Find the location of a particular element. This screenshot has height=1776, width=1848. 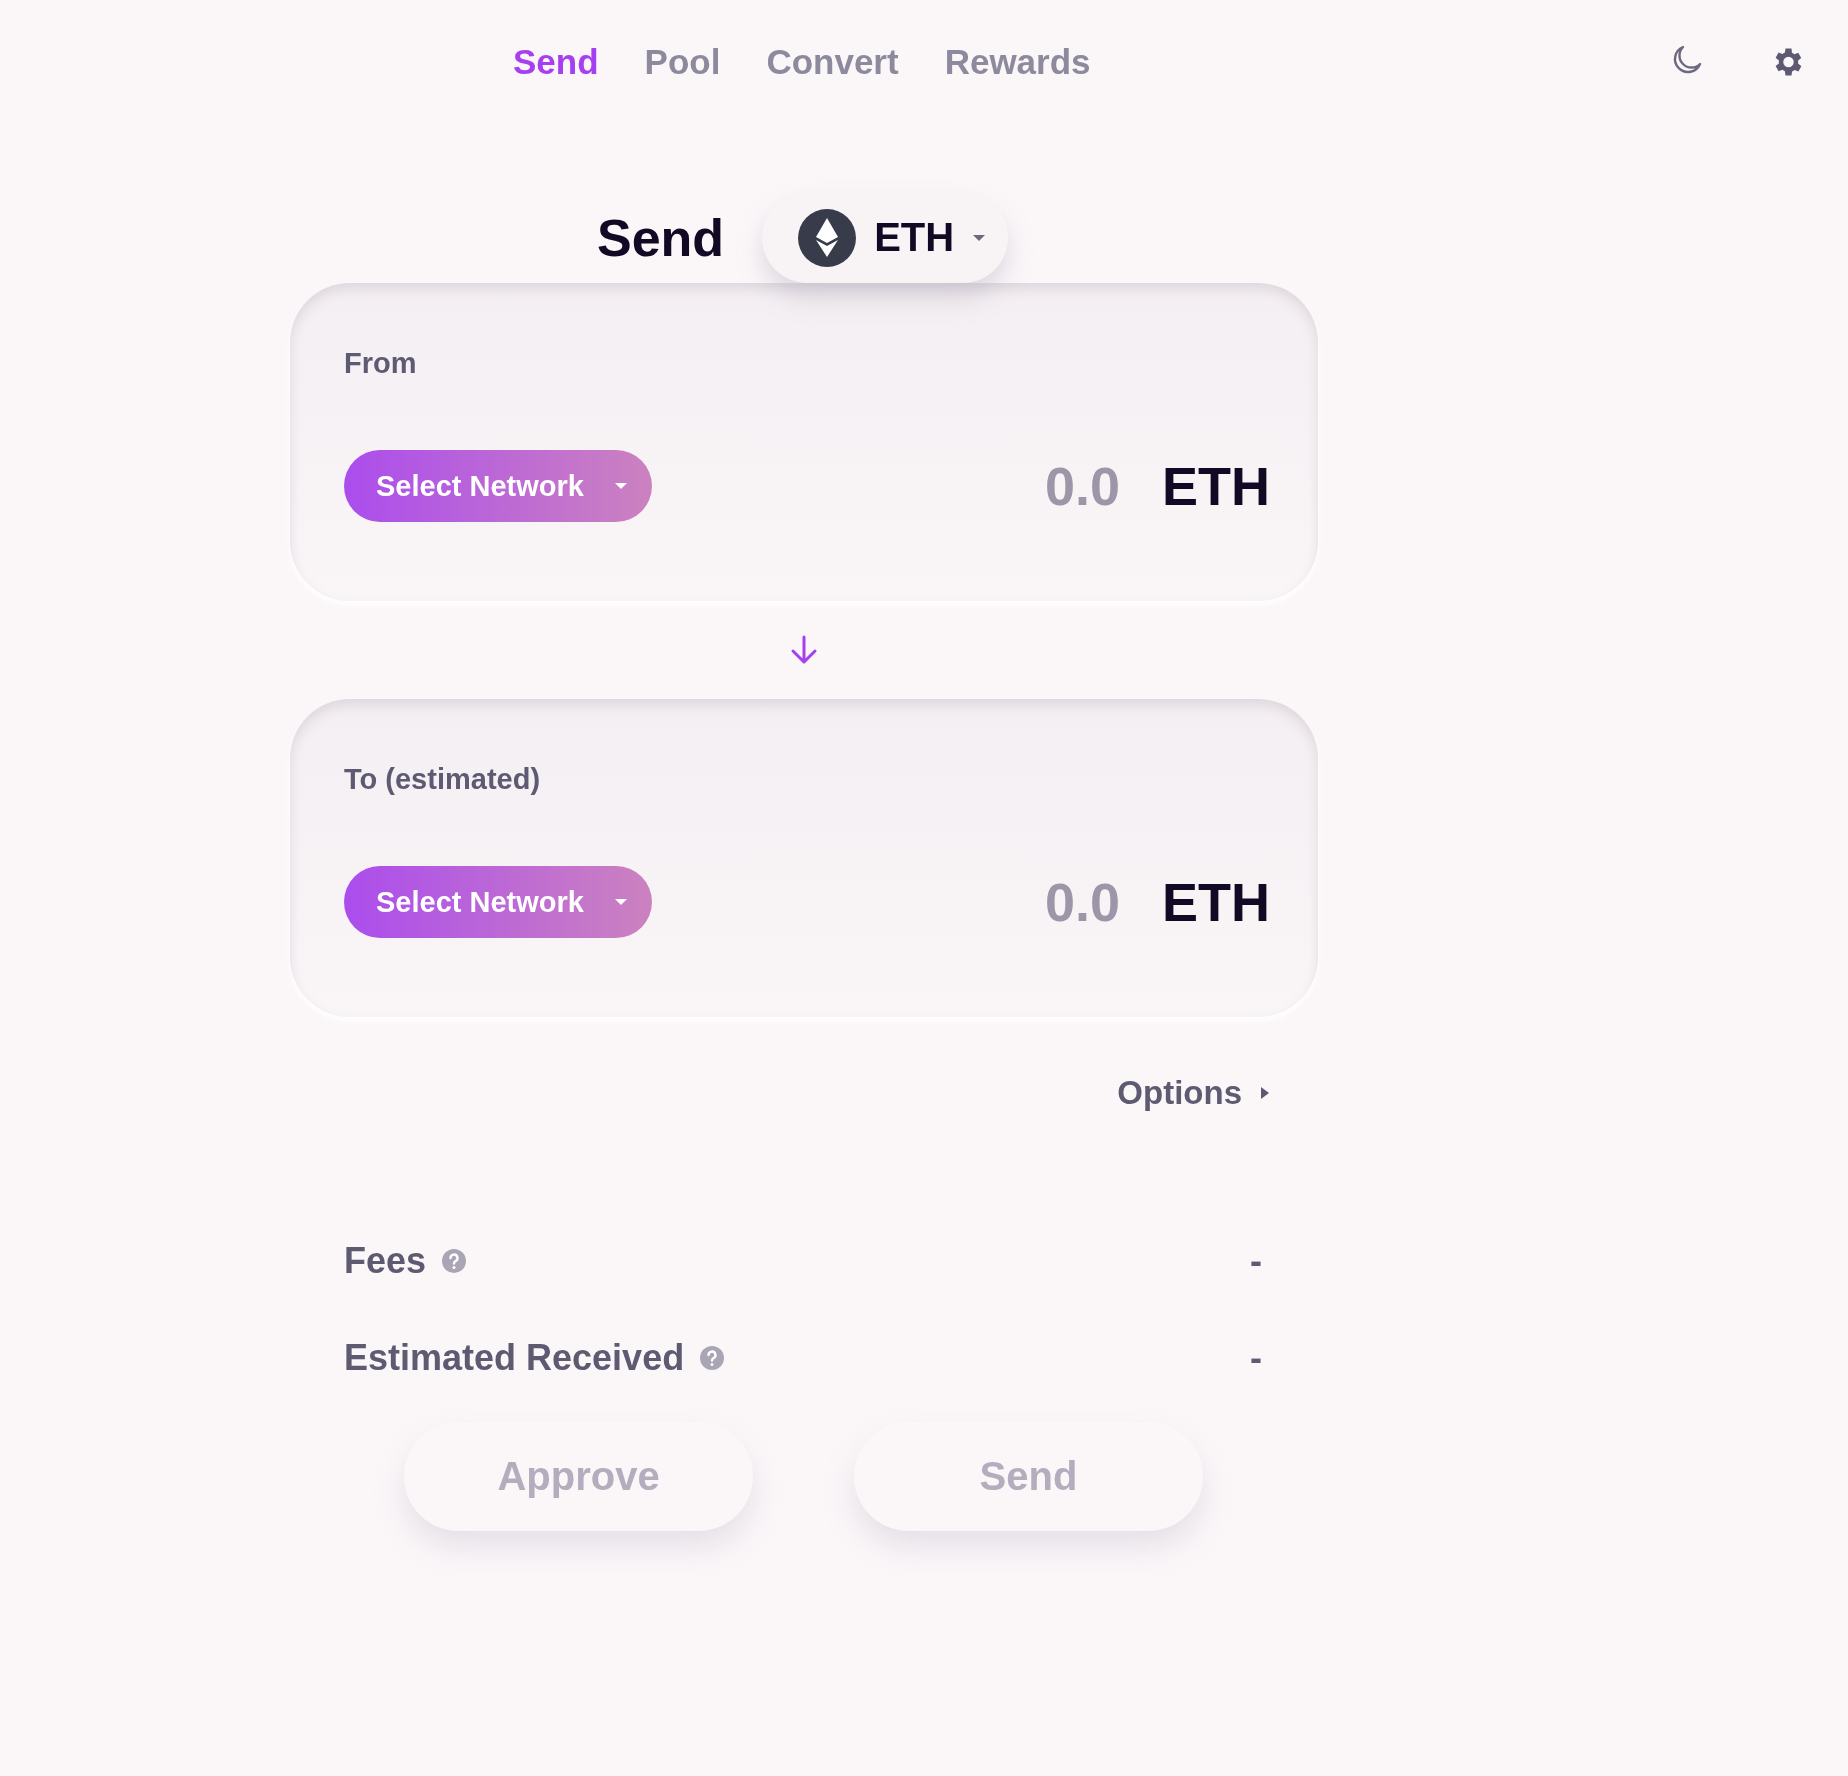

options-toggle: Options is located at coordinates (1193, 1093).